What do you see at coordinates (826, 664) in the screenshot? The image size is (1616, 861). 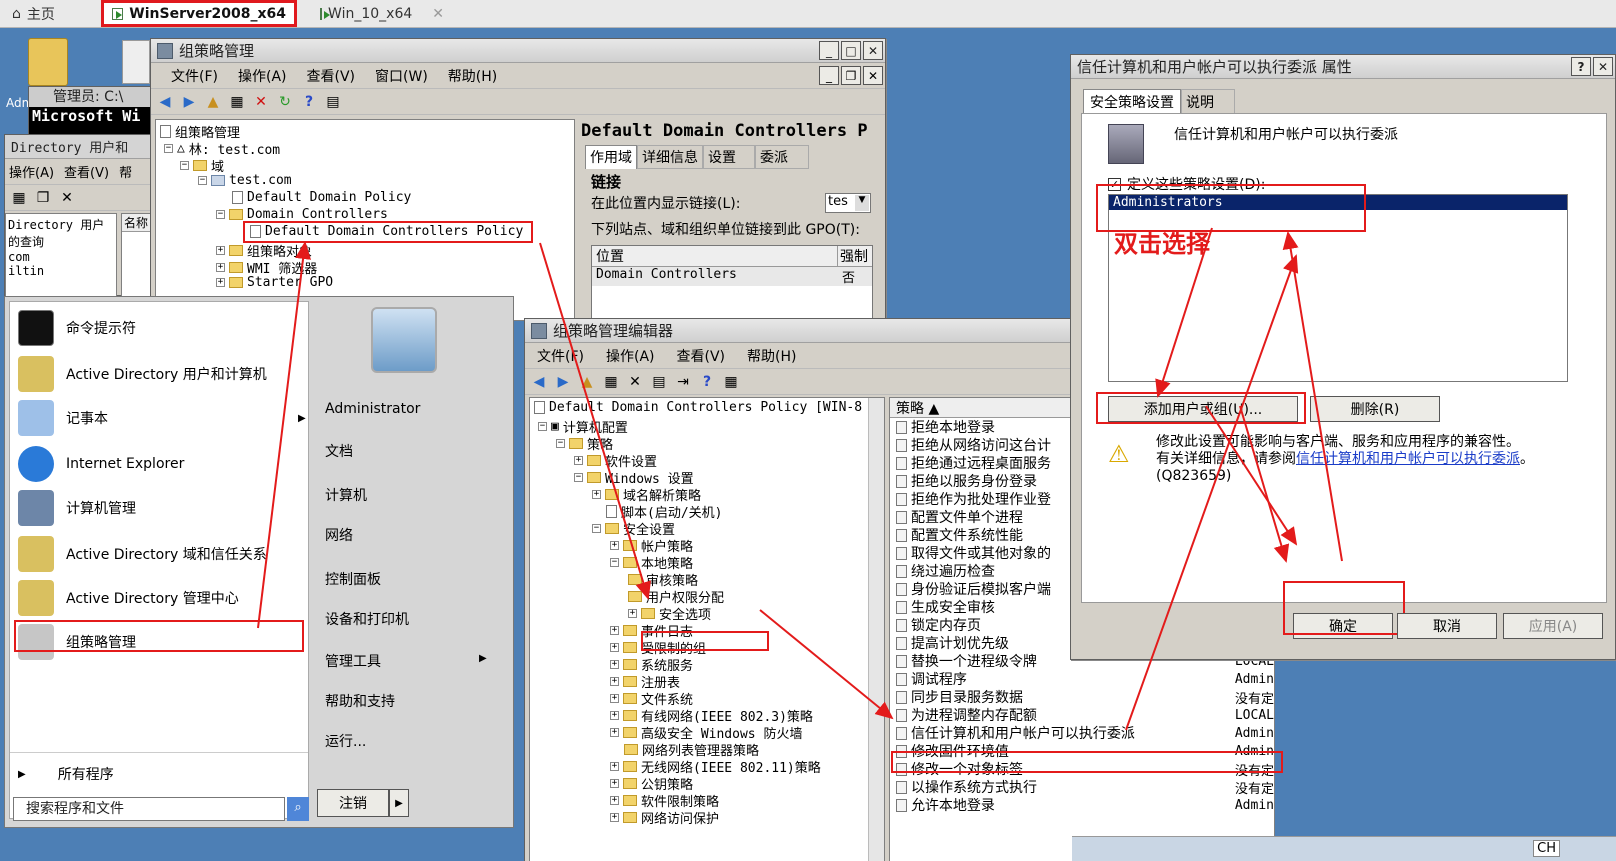 I see `arrow-rights-to-delegation` at bounding box center [826, 664].